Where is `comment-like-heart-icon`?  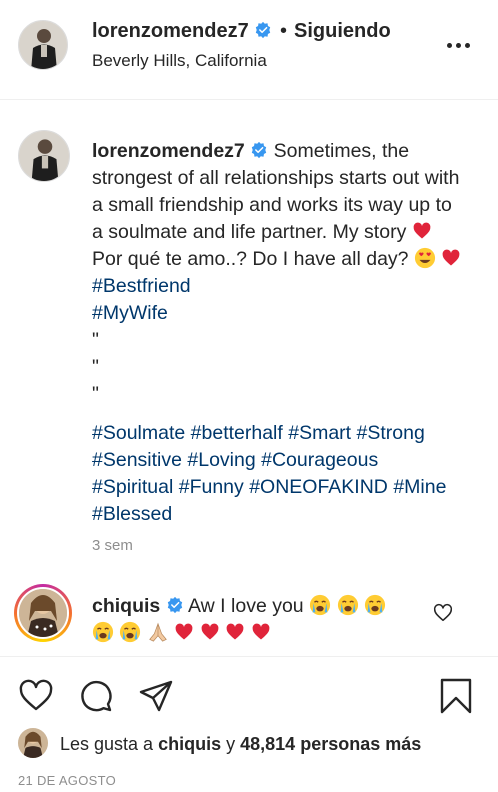 comment-like-heart-icon is located at coordinates (443, 613).